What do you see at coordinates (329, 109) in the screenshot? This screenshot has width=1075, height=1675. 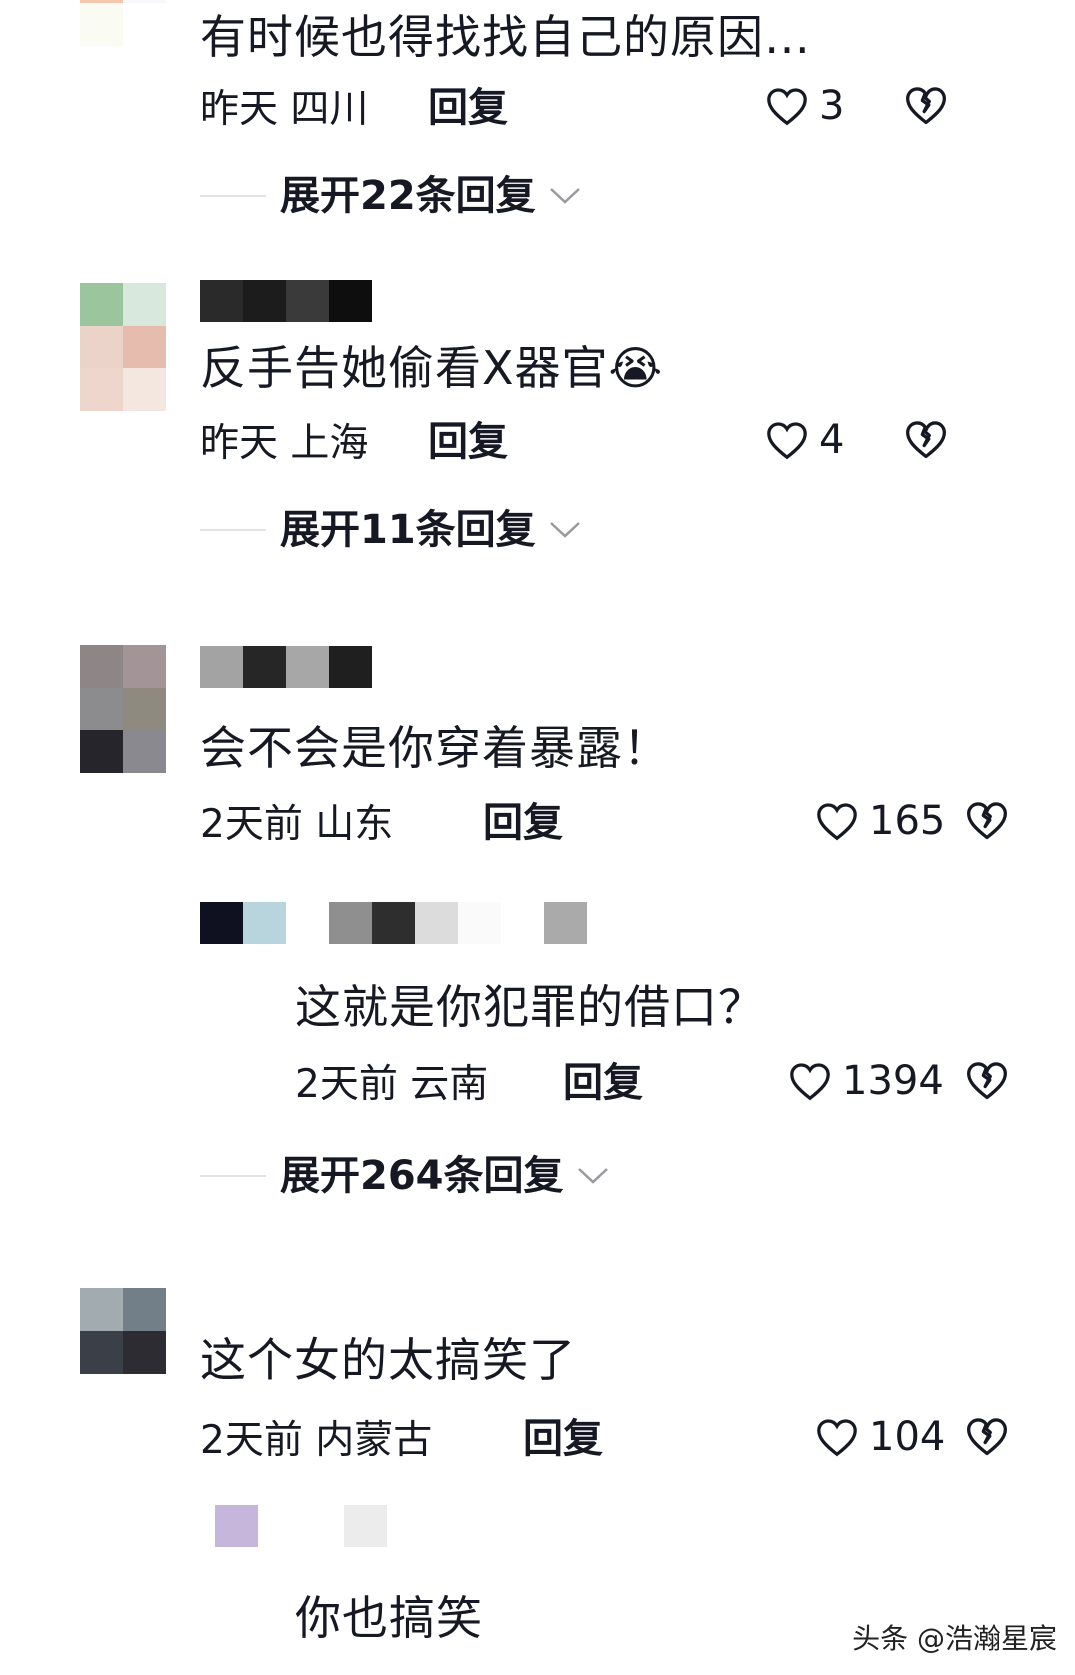 I see `comment-location: 四川` at bounding box center [329, 109].